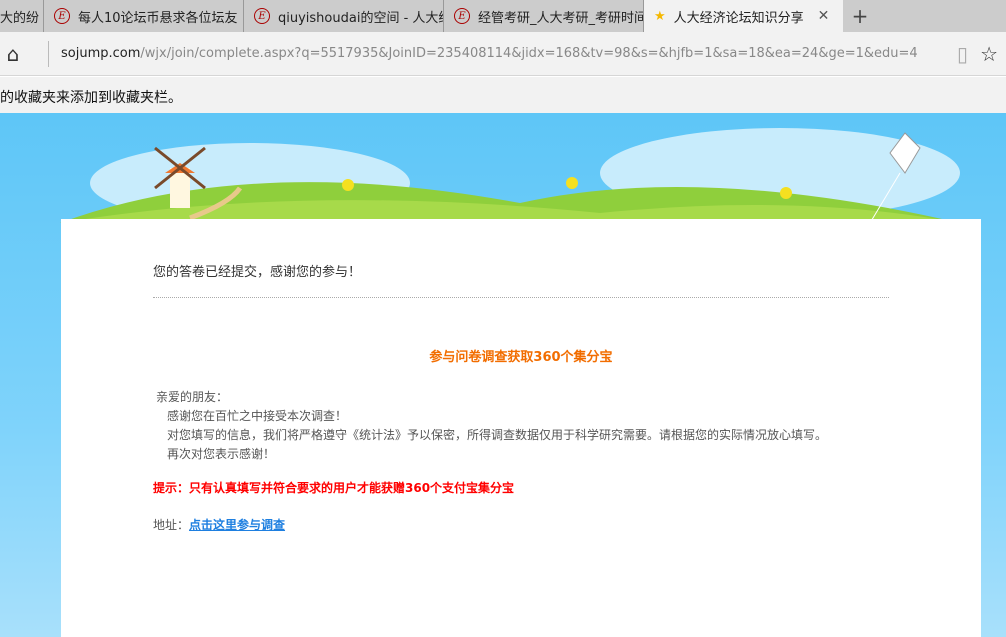 The height and width of the screenshot is (637, 1006). I want to click on tab: 大的纷, so click(22, 16).